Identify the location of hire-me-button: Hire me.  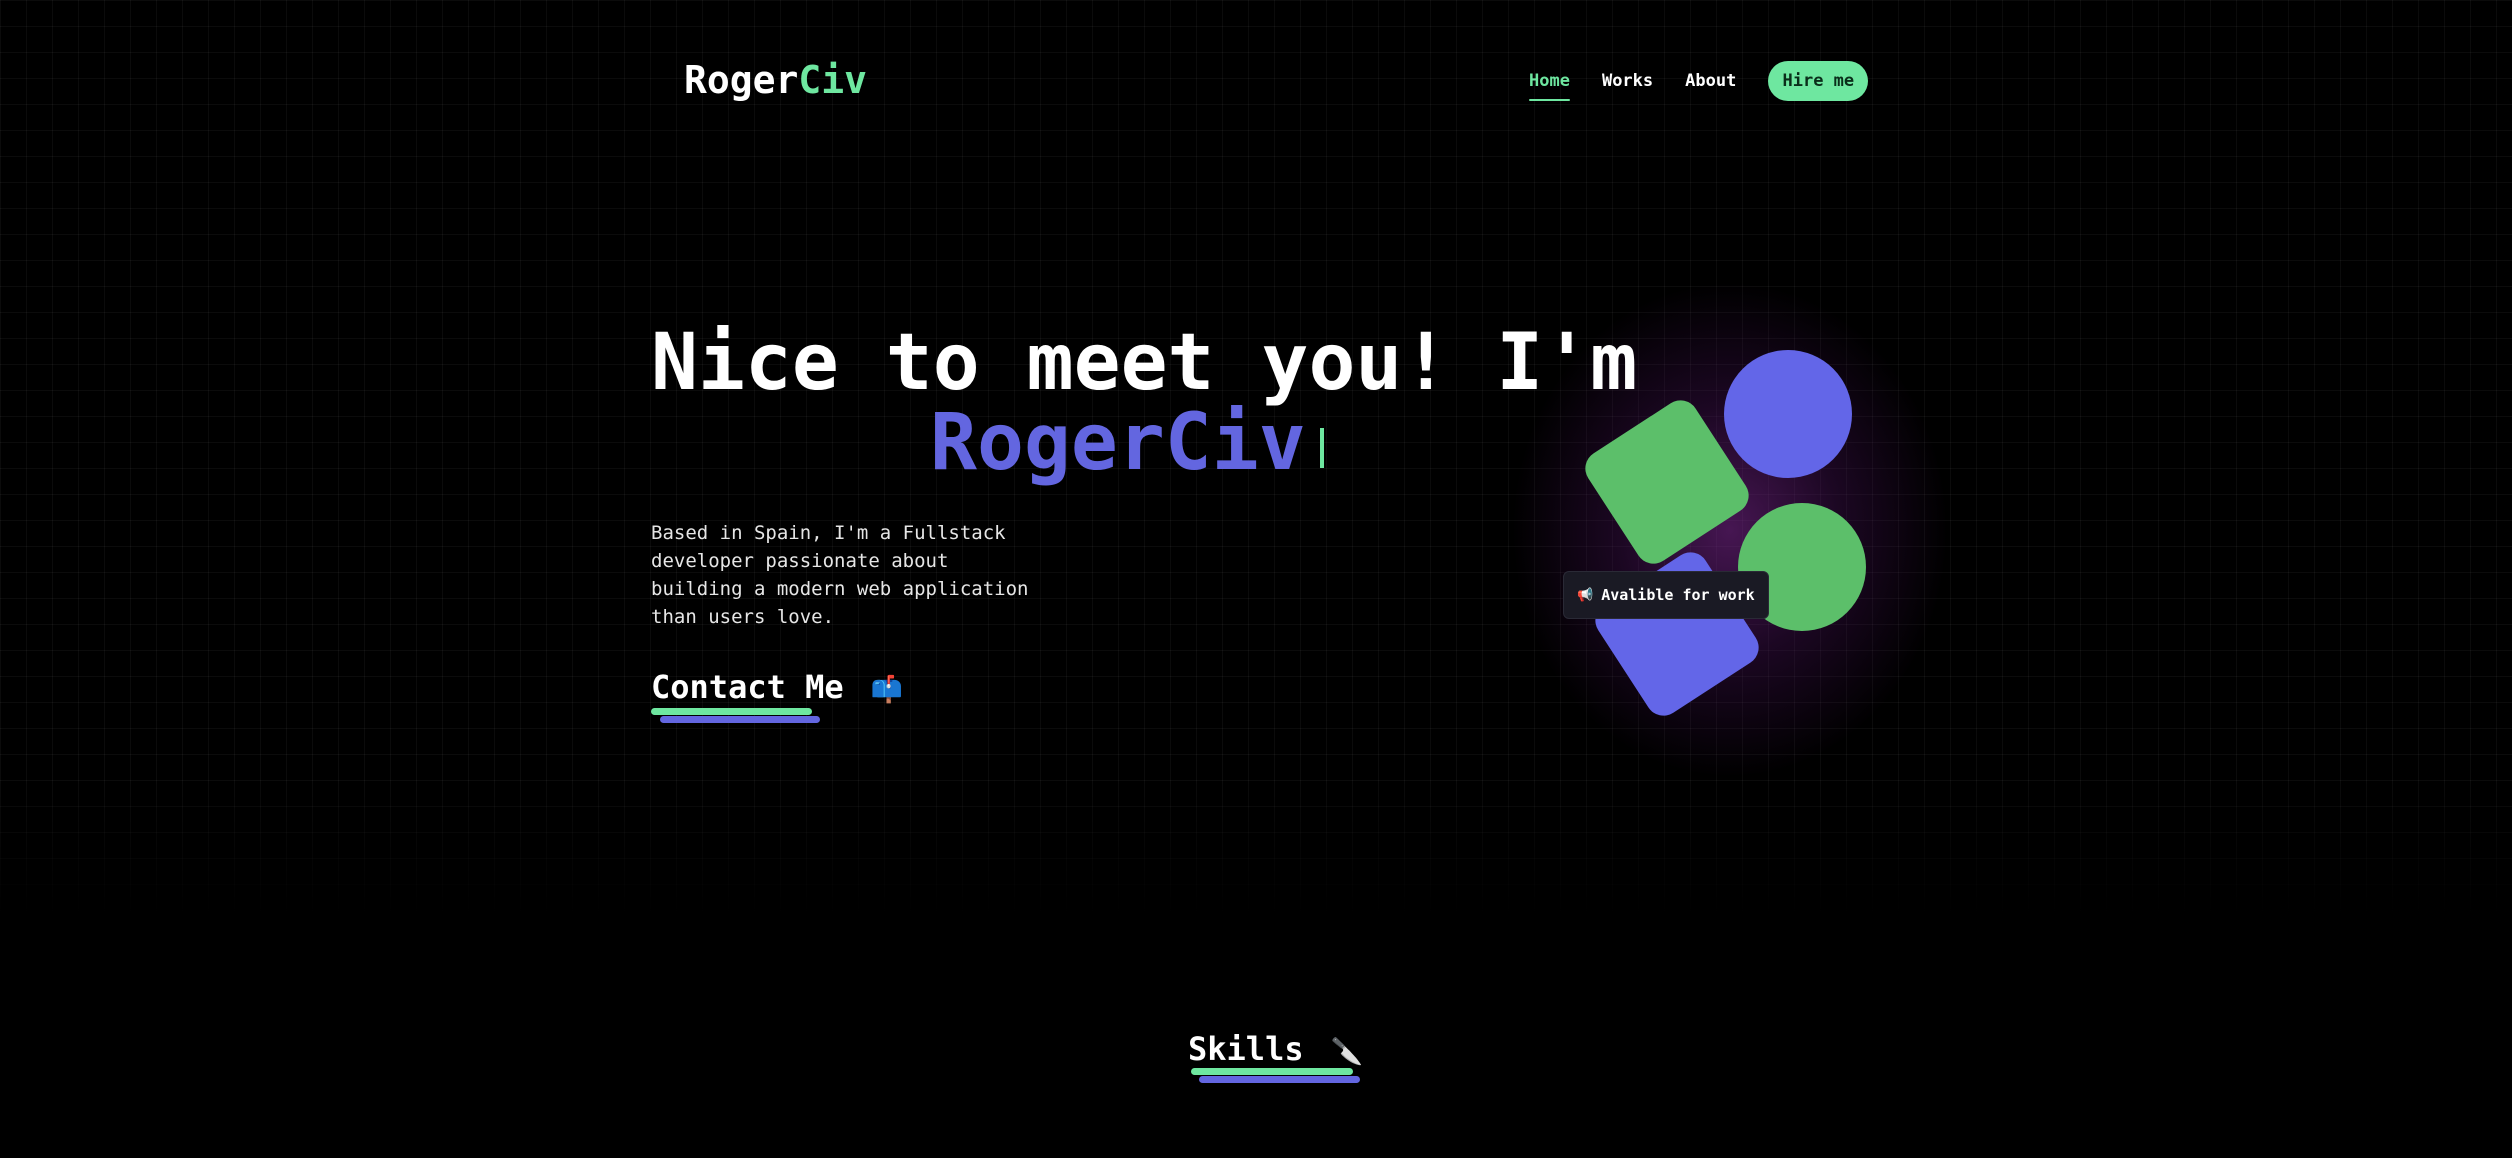
(1818, 81).